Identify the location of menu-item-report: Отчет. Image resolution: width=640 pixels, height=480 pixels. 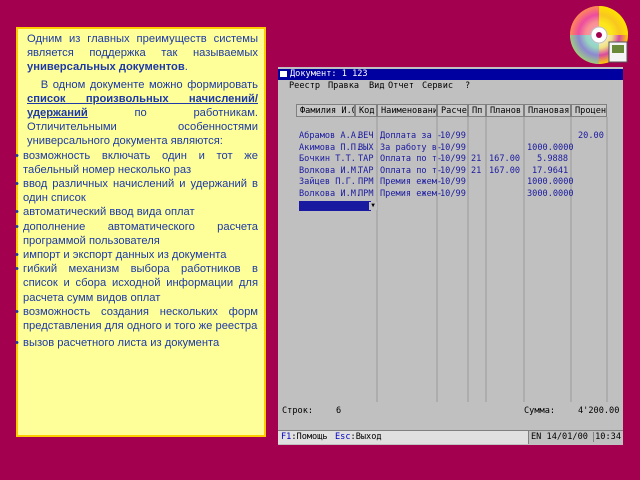
(401, 86).